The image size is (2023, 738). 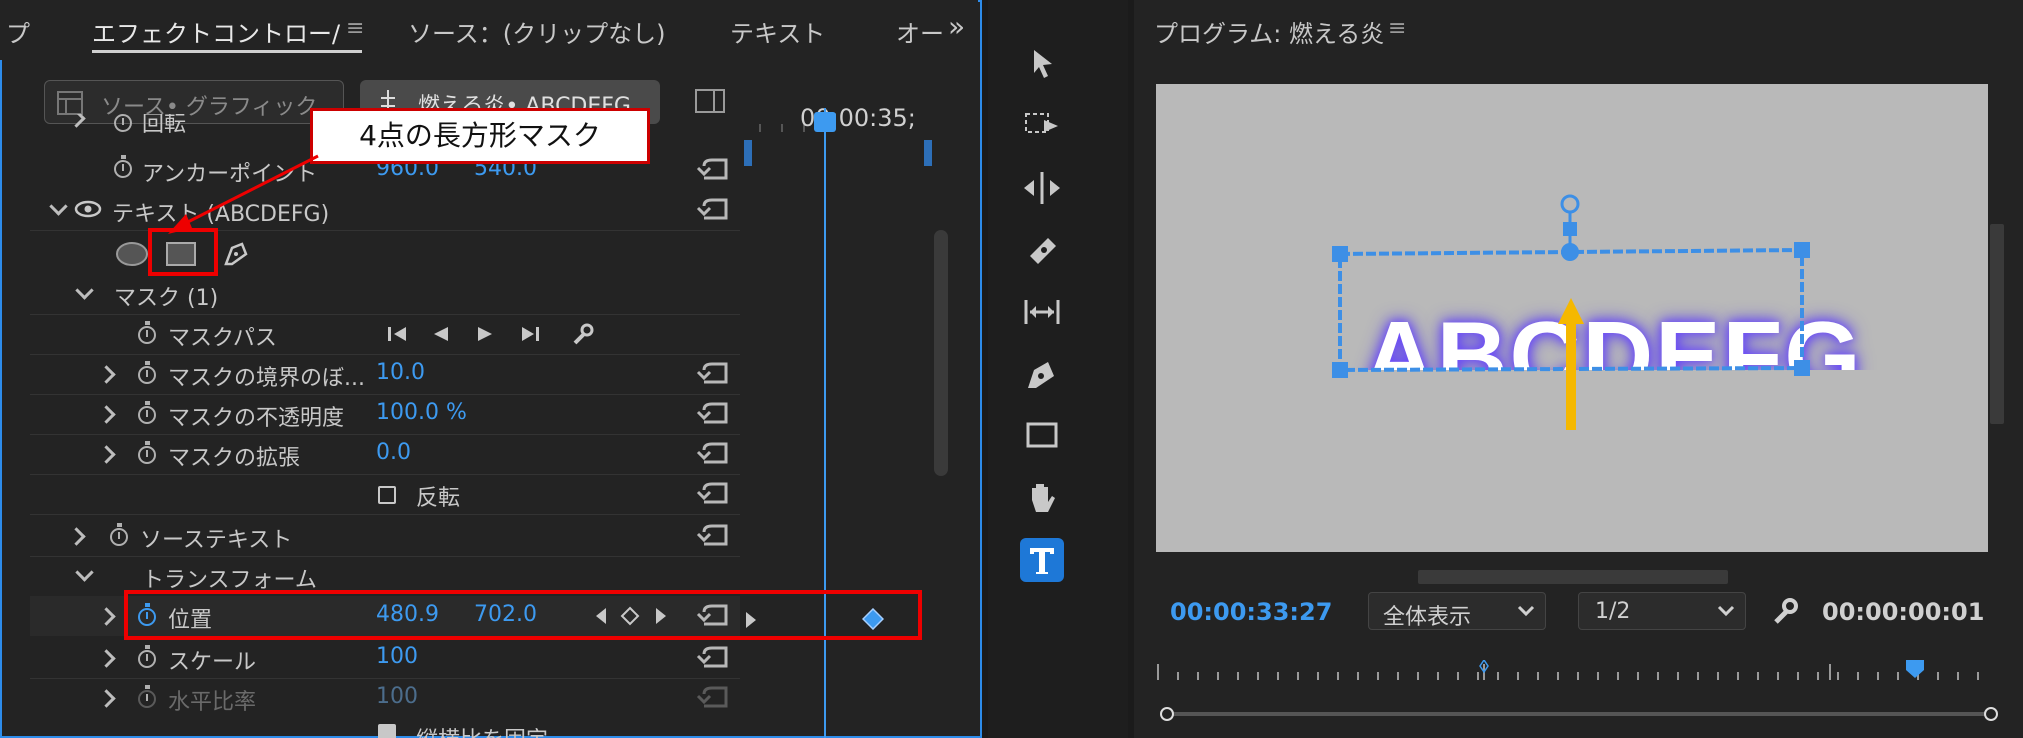 What do you see at coordinates (234, 458) in the screenshot?
I see `param-label: マスクの拡張` at bounding box center [234, 458].